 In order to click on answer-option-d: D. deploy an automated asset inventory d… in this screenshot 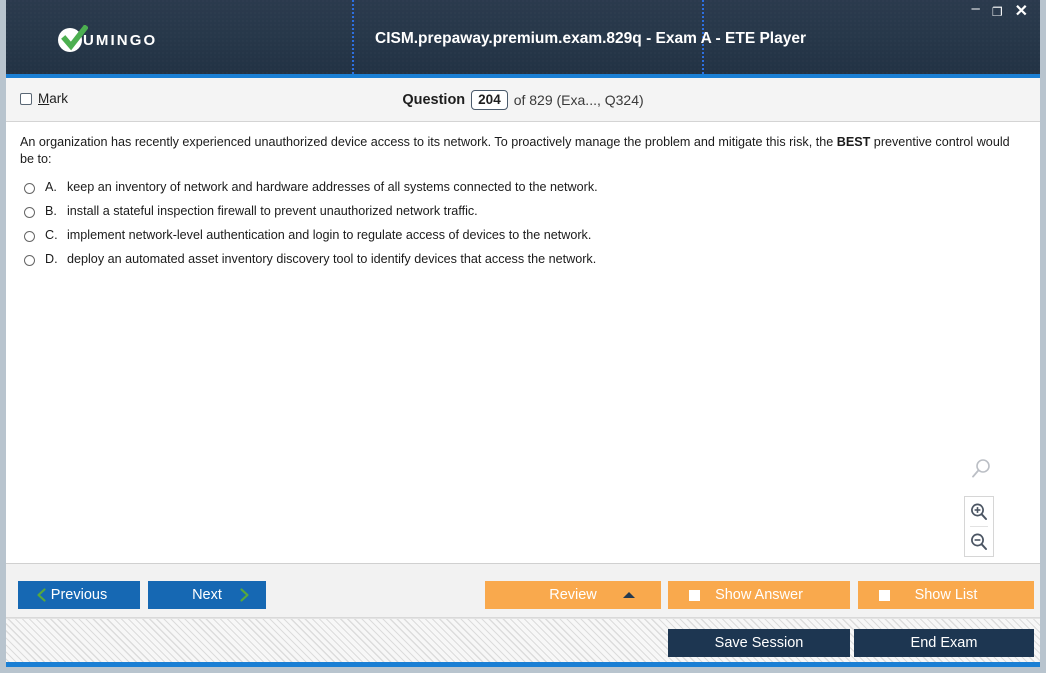, I will do `click(504, 264)`.